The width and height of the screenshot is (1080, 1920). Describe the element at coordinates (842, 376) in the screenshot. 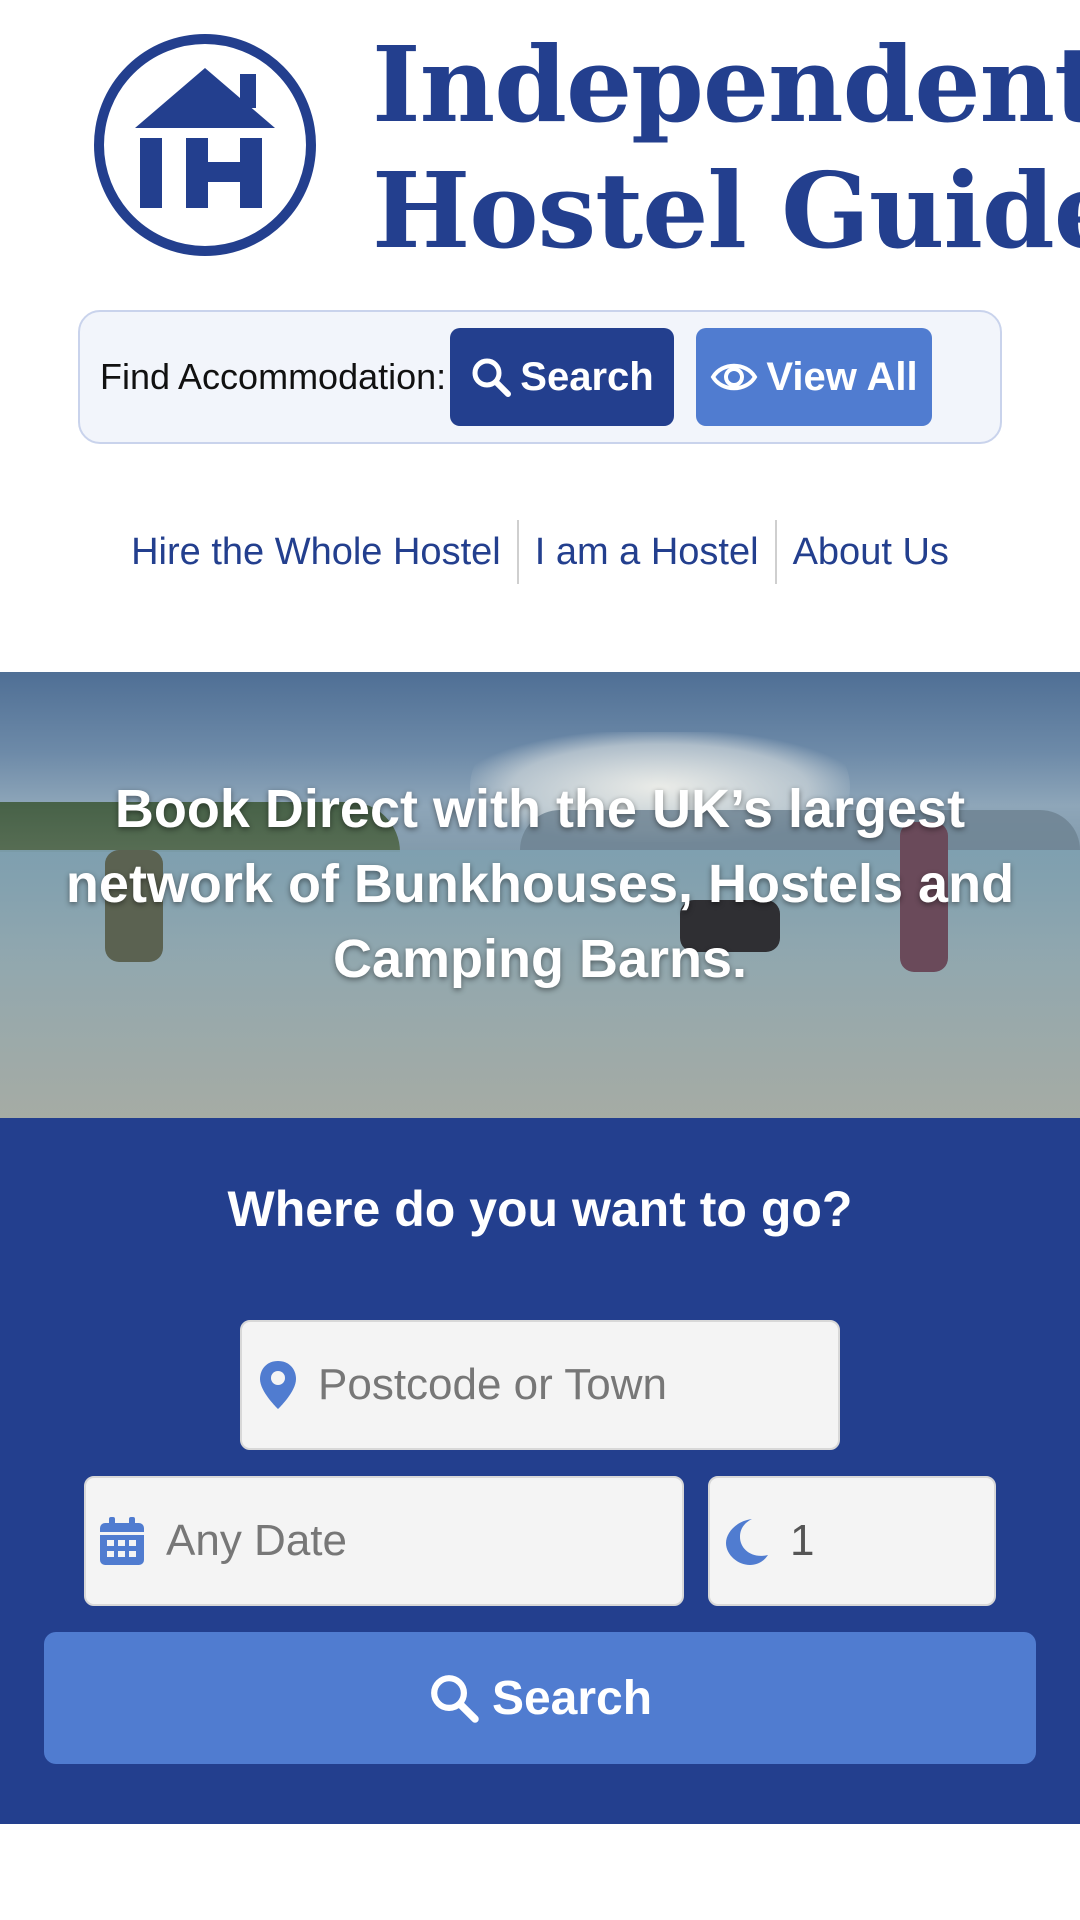

I see `view-all-label: View All` at that location.